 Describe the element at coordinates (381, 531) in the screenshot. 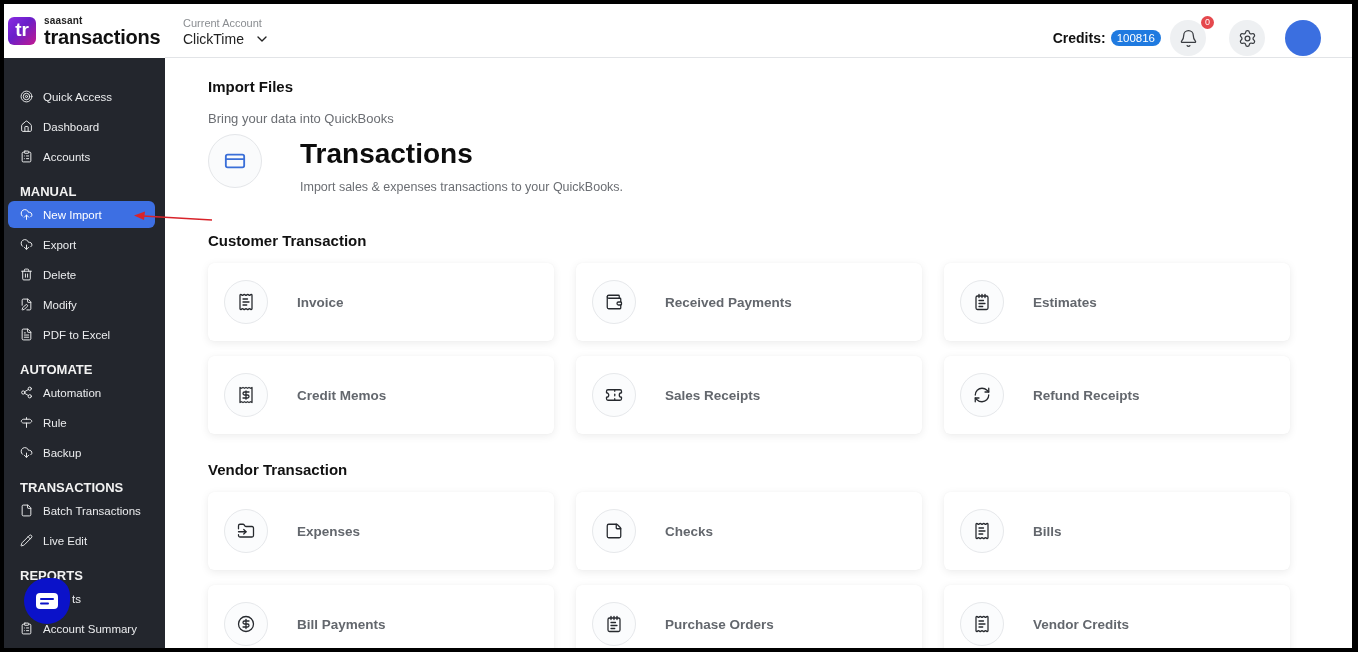

I see `transaction-card: Expenses` at that location.